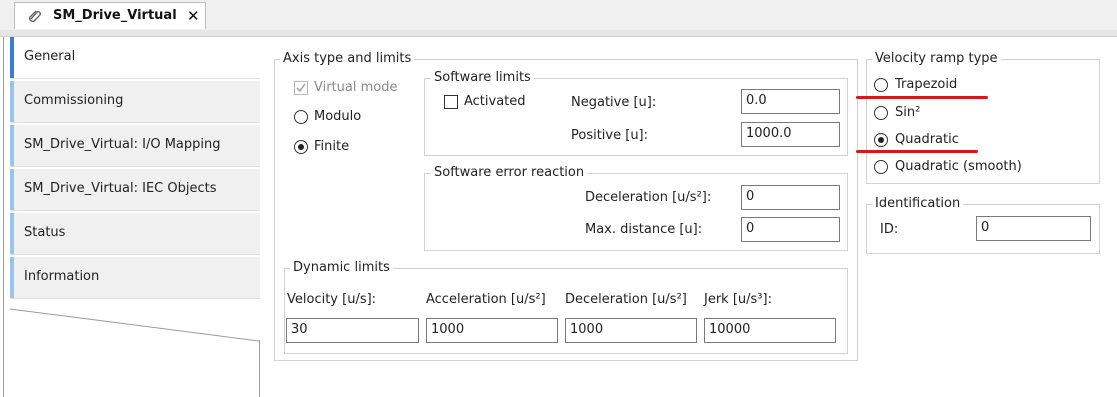 The height and width of the screenshot is (397, 1117). I want to click on id-input: 0, so click(1033, 228).